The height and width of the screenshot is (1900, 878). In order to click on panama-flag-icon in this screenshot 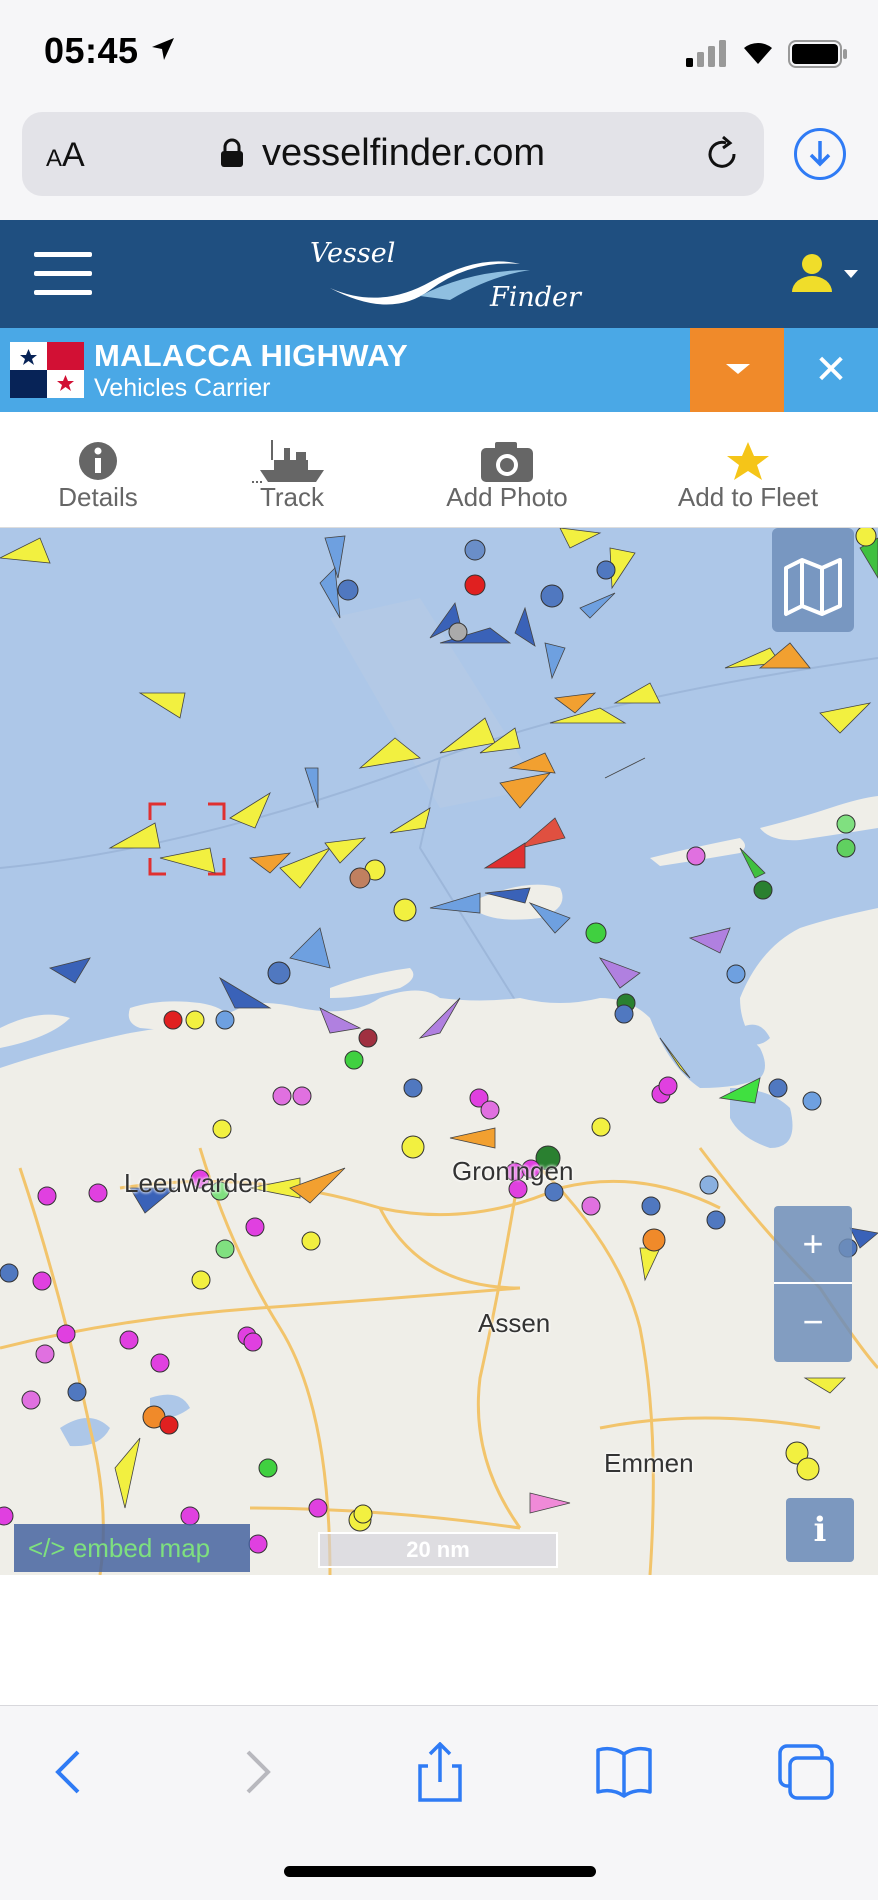, I will do `click(47, 370)`.